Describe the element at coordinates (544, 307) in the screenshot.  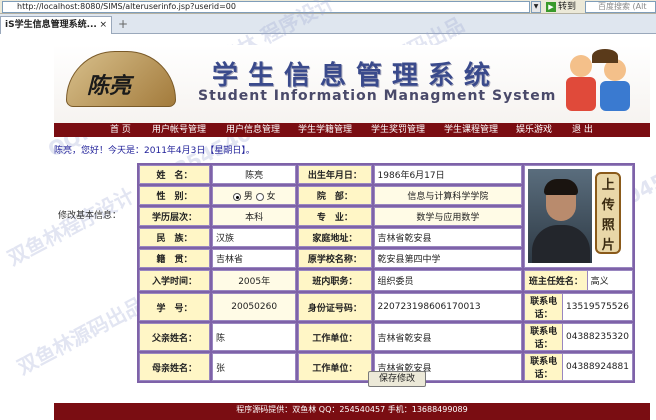
I see `phone-label: 联系电话：` at that location.